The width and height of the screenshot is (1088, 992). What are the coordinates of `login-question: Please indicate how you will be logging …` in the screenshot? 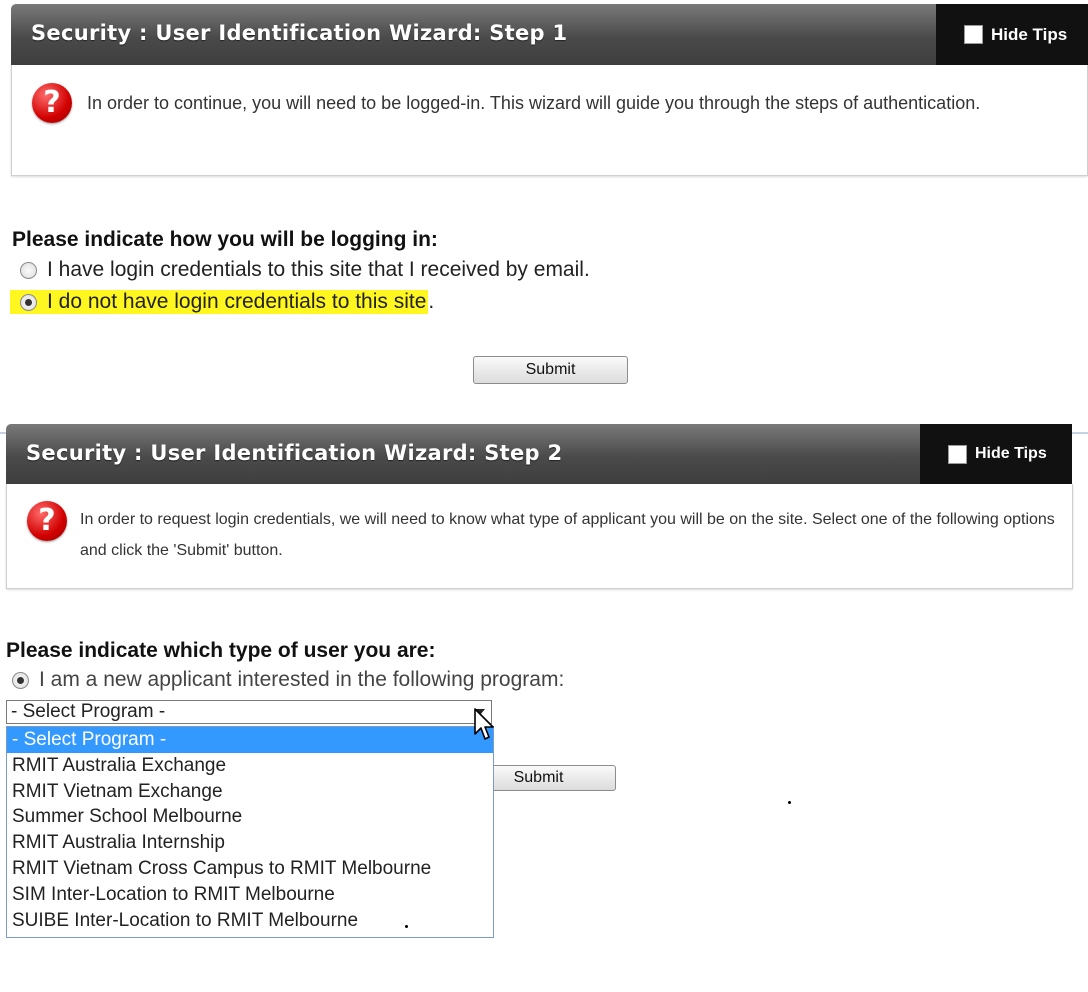 It's located at (225, 239).